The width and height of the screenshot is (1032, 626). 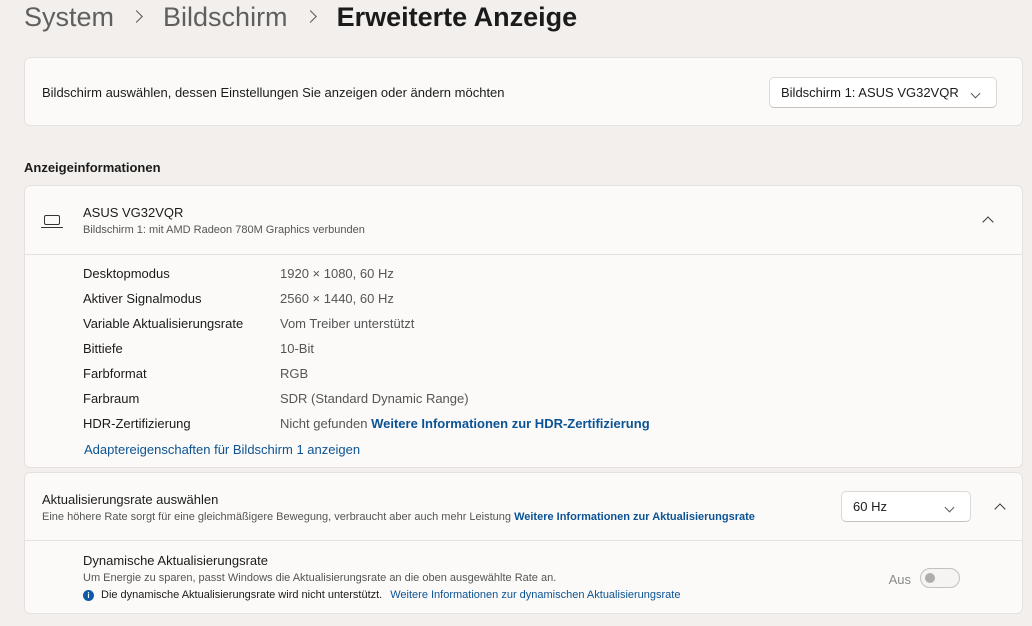 What do you see at coordinates (337, 273) in the screenshot?
I see `info-value-desktop-mode: 1920 × 1080, 60 Hz` at bounding box center [337, 273].